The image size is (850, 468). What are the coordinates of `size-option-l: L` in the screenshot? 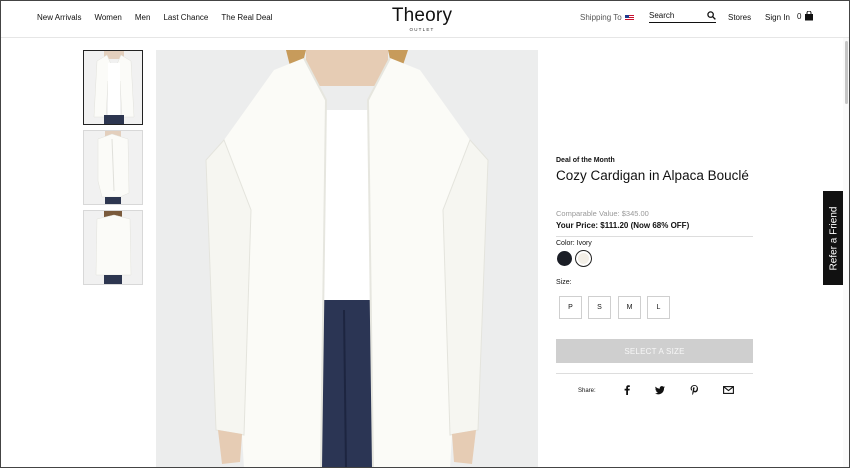 It's located at (658, 307).